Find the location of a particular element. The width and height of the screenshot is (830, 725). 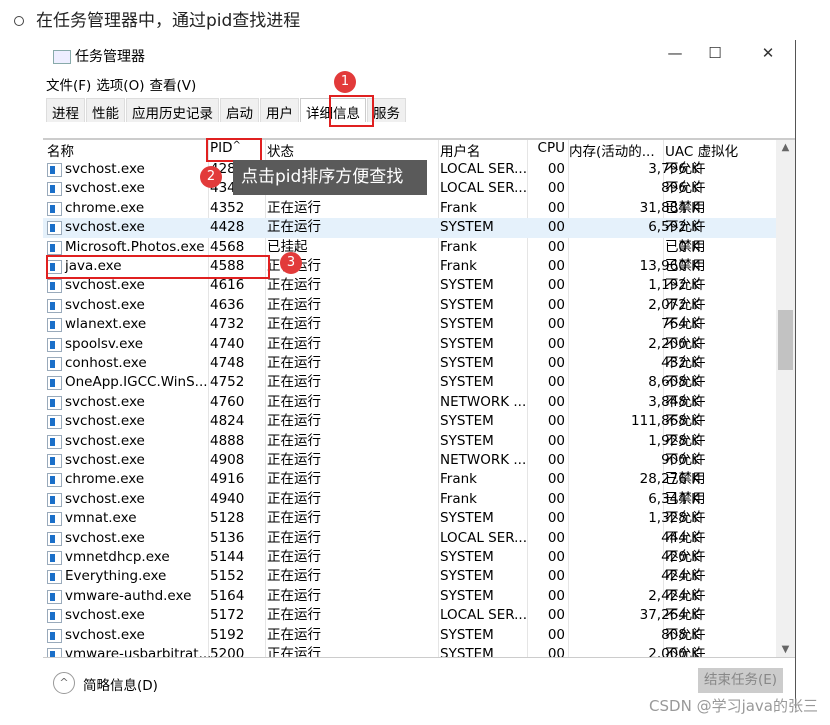

table-row: svchost.exe 4636 正在运行 SYSTEM 00 2,072 K 不允许 is located at coordinates (409, 305).